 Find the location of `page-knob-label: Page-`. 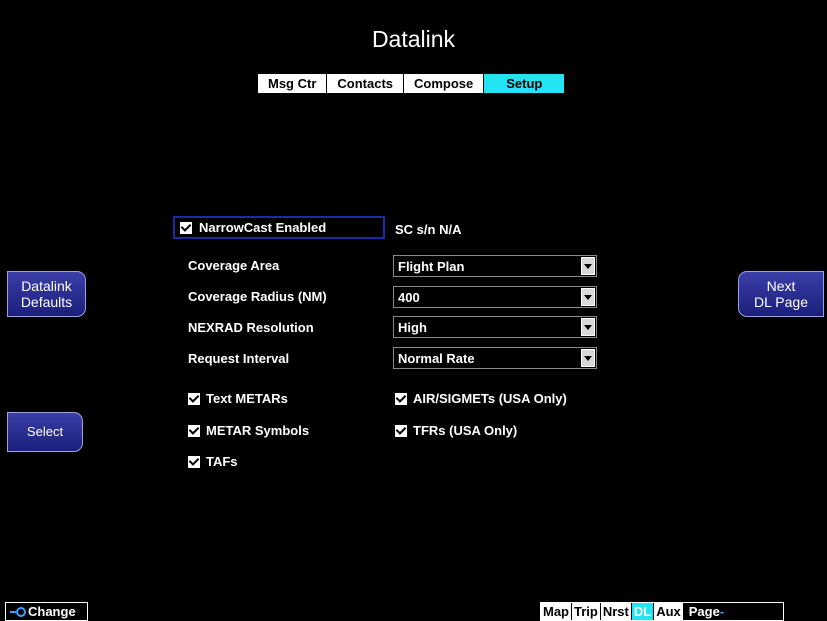

page-knob-label: Page- is located at coordinates (732, 611).